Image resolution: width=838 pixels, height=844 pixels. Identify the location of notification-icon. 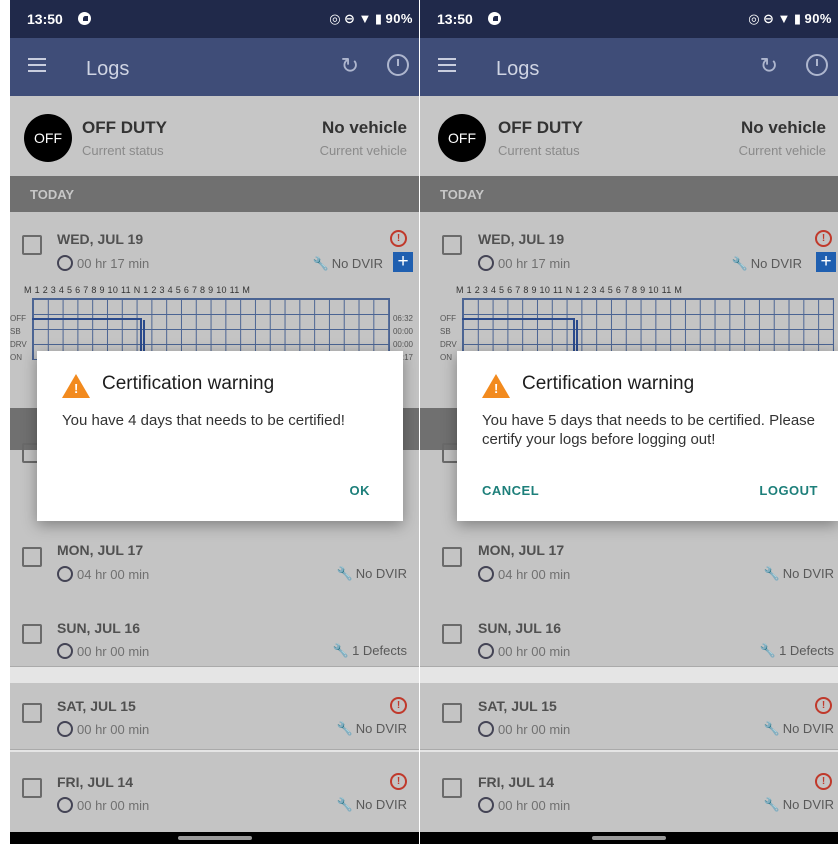
(84, 18).